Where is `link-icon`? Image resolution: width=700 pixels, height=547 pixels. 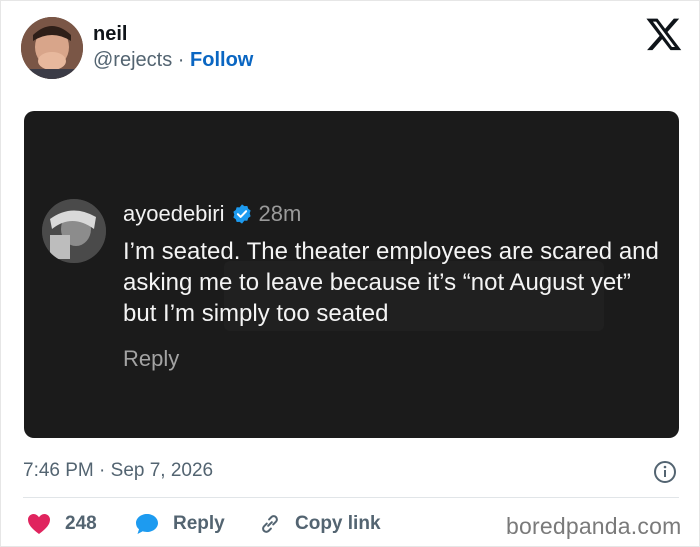 link-icon is located at coordinates (270, 524).